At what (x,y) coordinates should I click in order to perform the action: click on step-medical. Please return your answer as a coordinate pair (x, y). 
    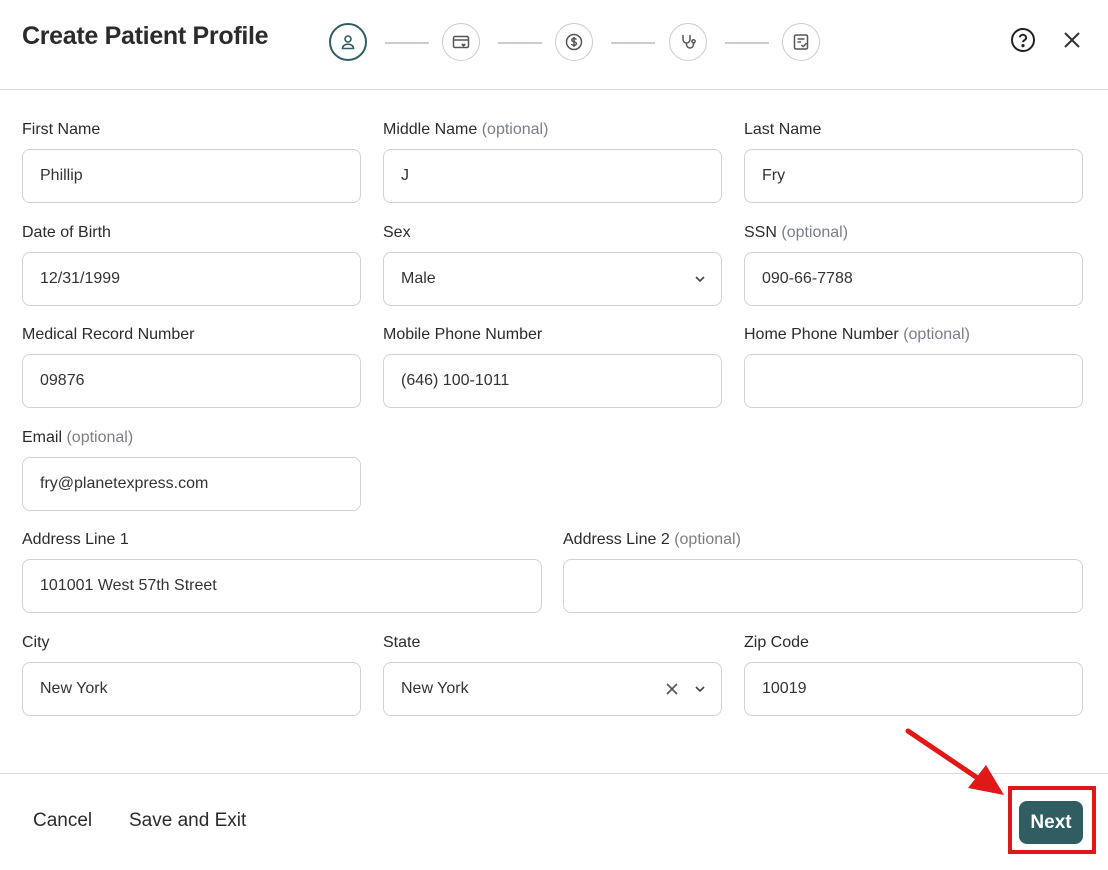
    Looking at the image, I should click on (688, 42).